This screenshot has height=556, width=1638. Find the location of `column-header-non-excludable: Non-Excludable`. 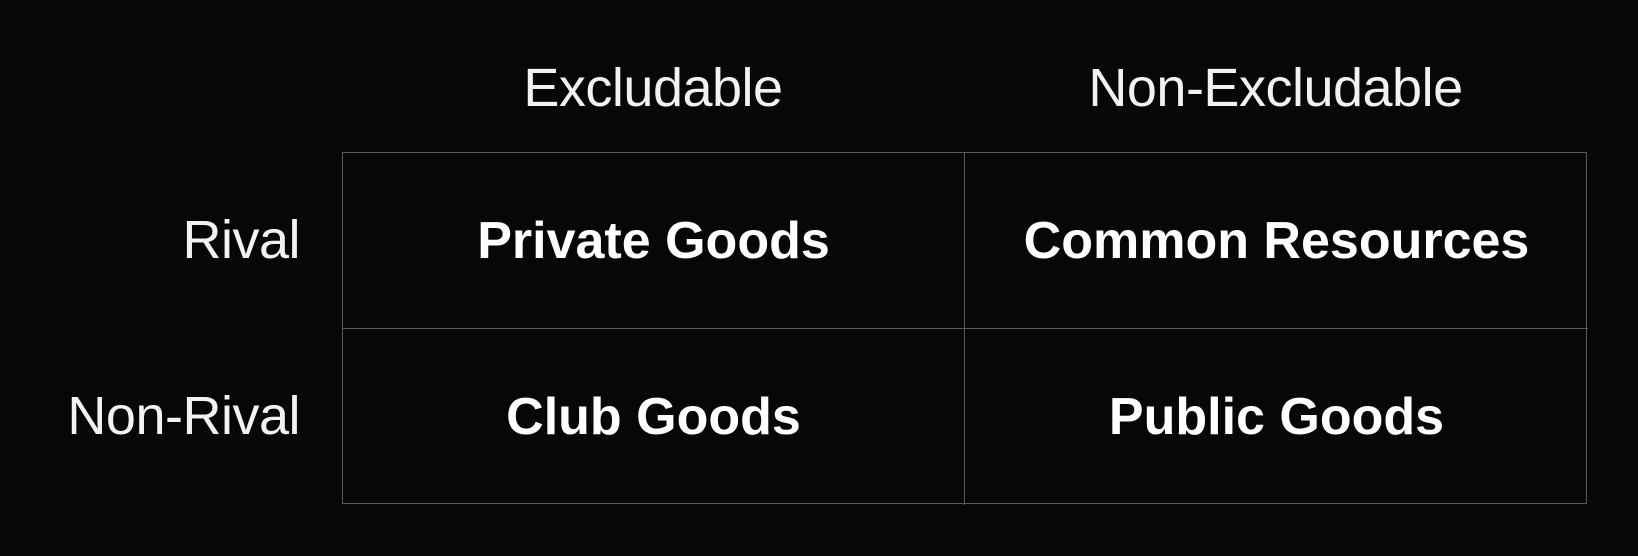

column-header-non-excludable: Non-Excludable is located at coordinates (1275, 88).